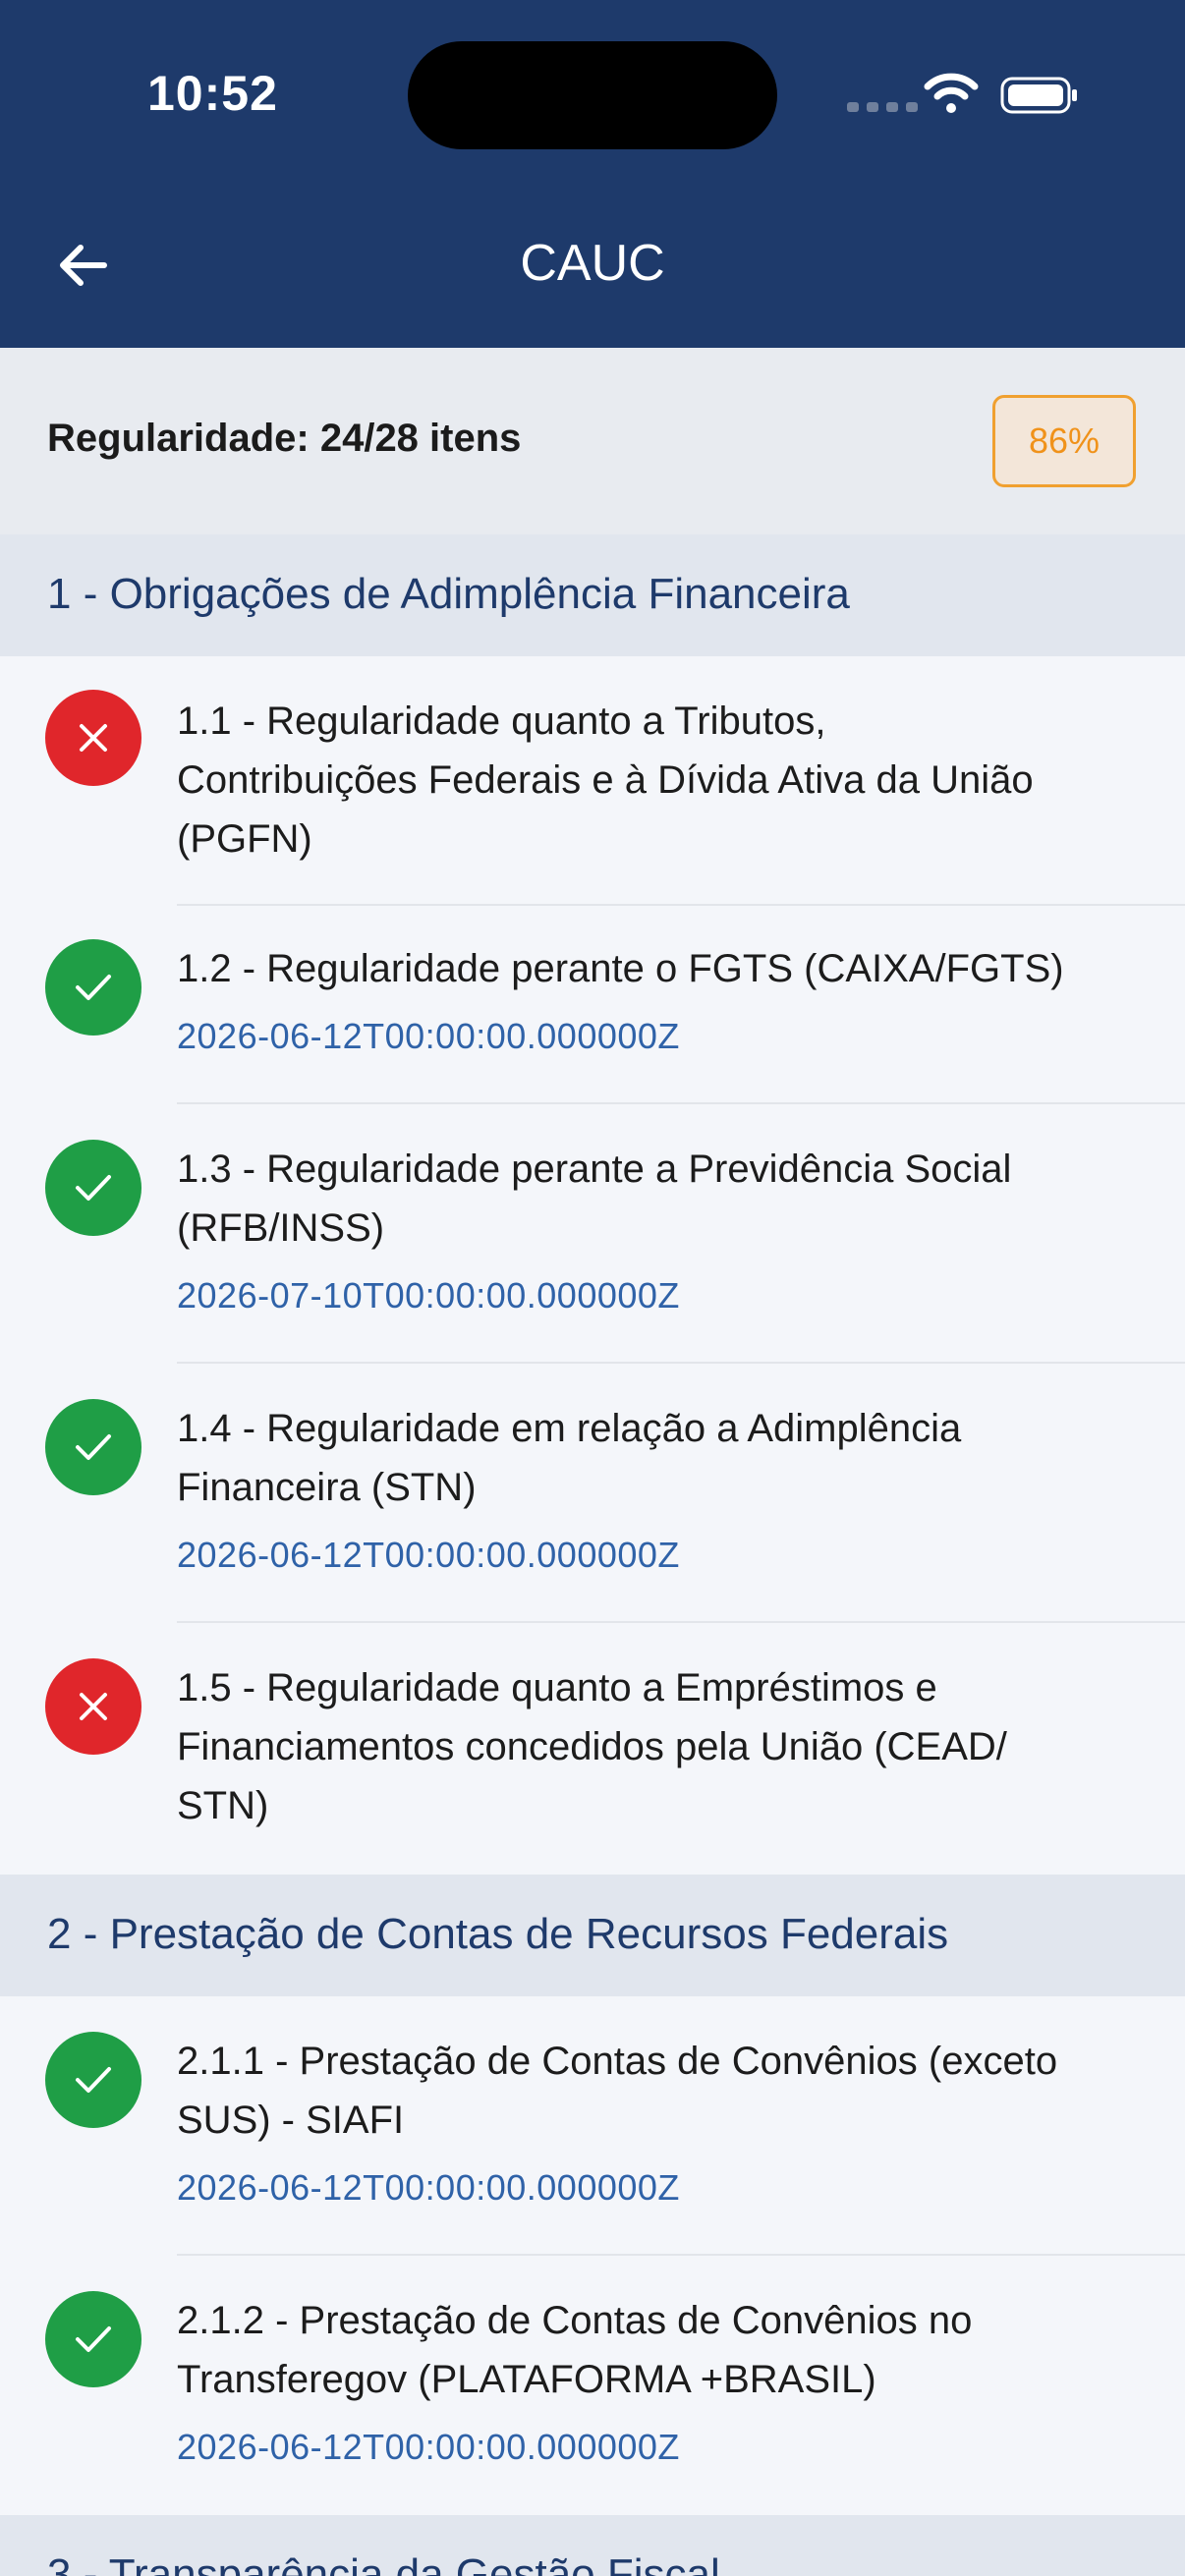 This screenshot has height=2576, width=1185. Describe the element at coordinates (448, 594) in the screenshot. I see `section-title: 1 - Obrigações de Adimplência Financeira` at that location.